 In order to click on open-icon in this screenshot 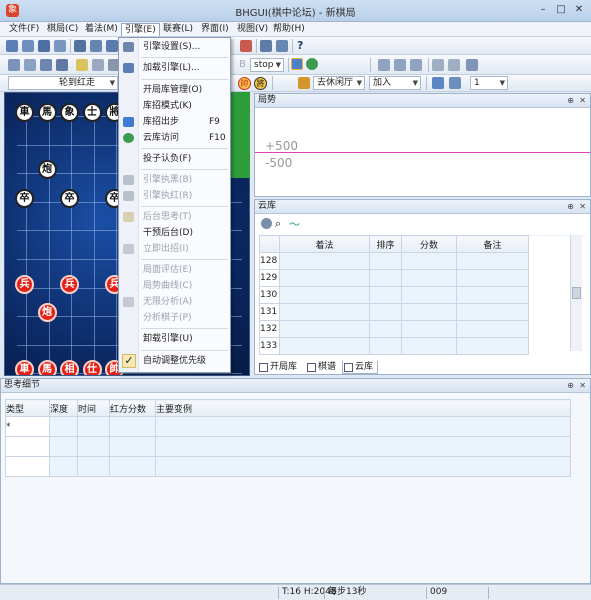, I will do `click(28, 46)`.